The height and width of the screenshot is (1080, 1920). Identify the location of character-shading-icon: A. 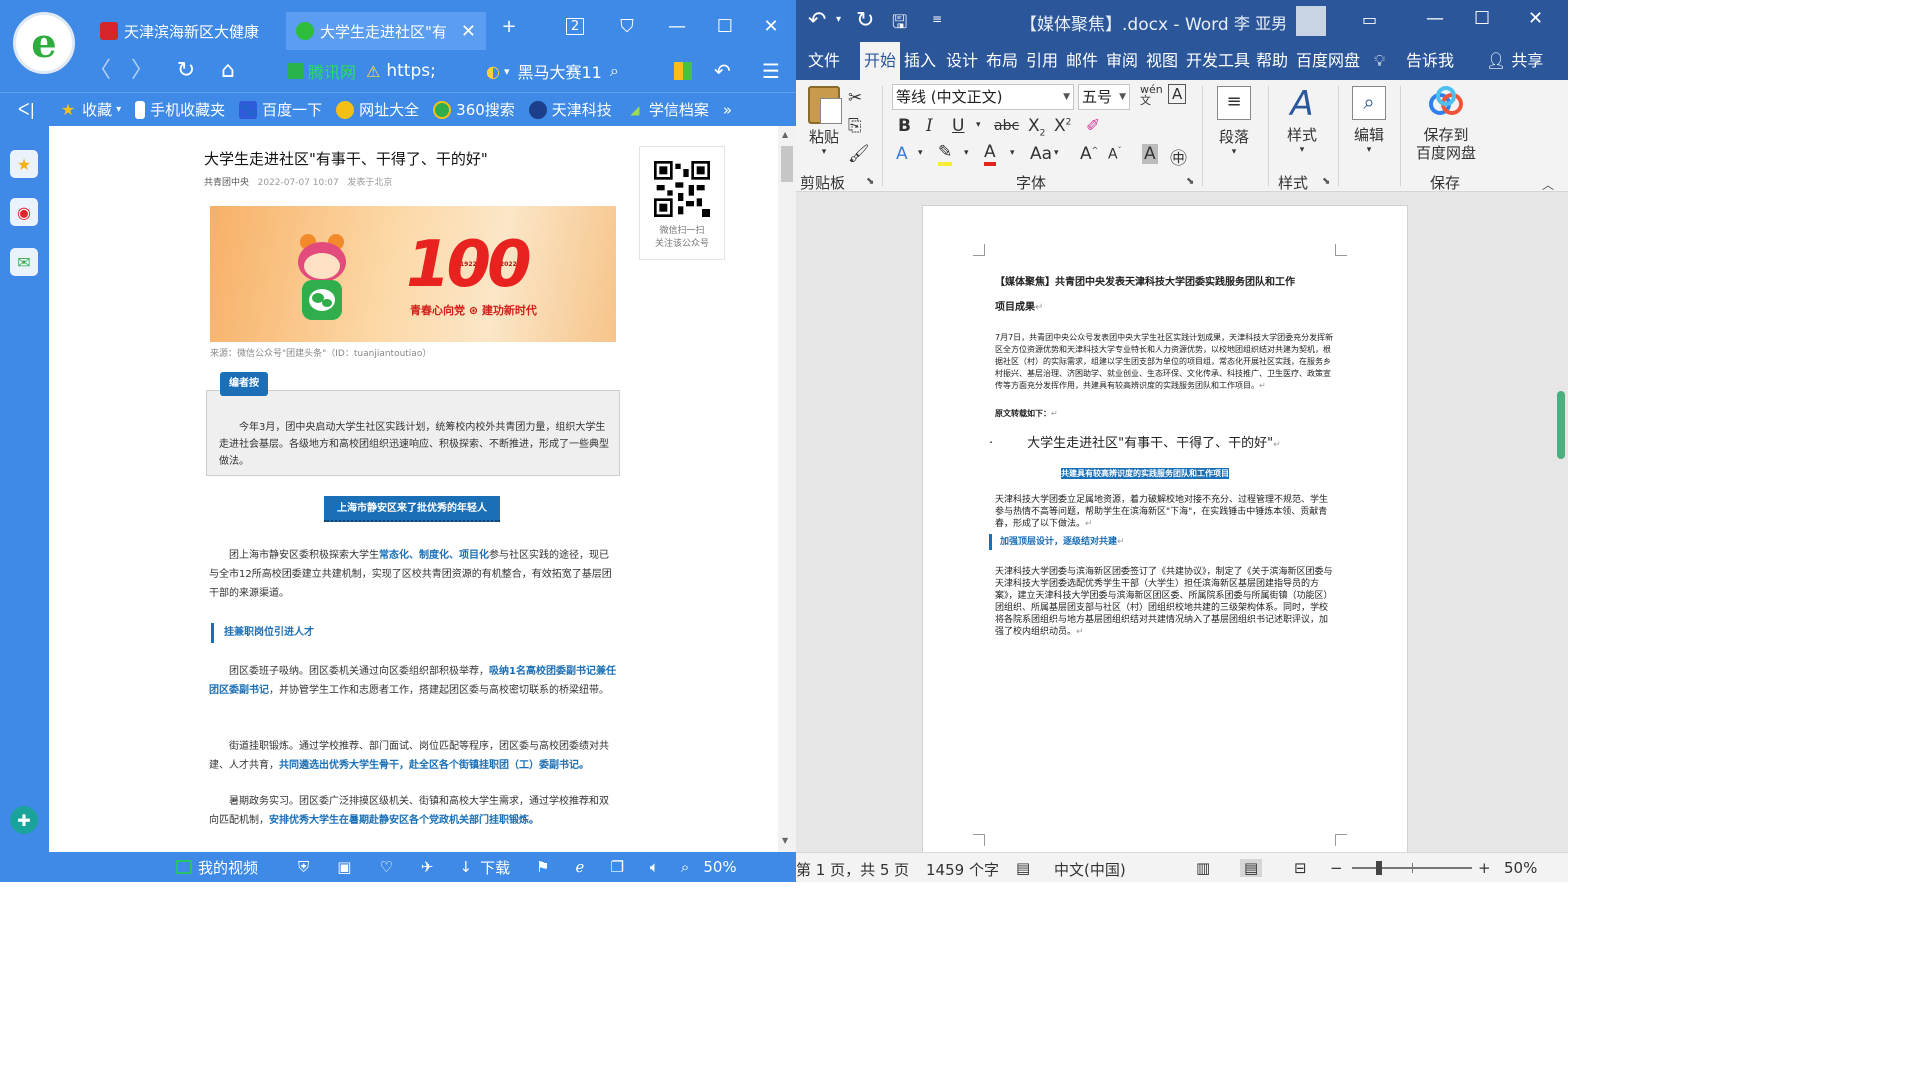
(1150, 154).